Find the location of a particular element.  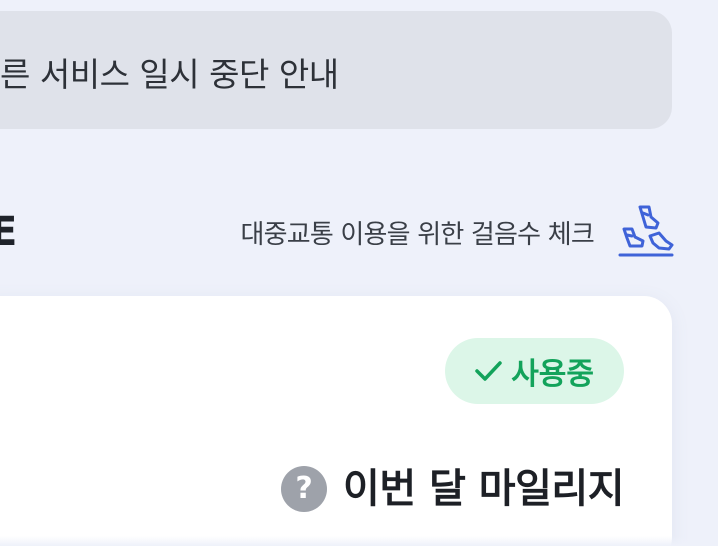

walking-shoes-icon is located at coordinates (646, 231).